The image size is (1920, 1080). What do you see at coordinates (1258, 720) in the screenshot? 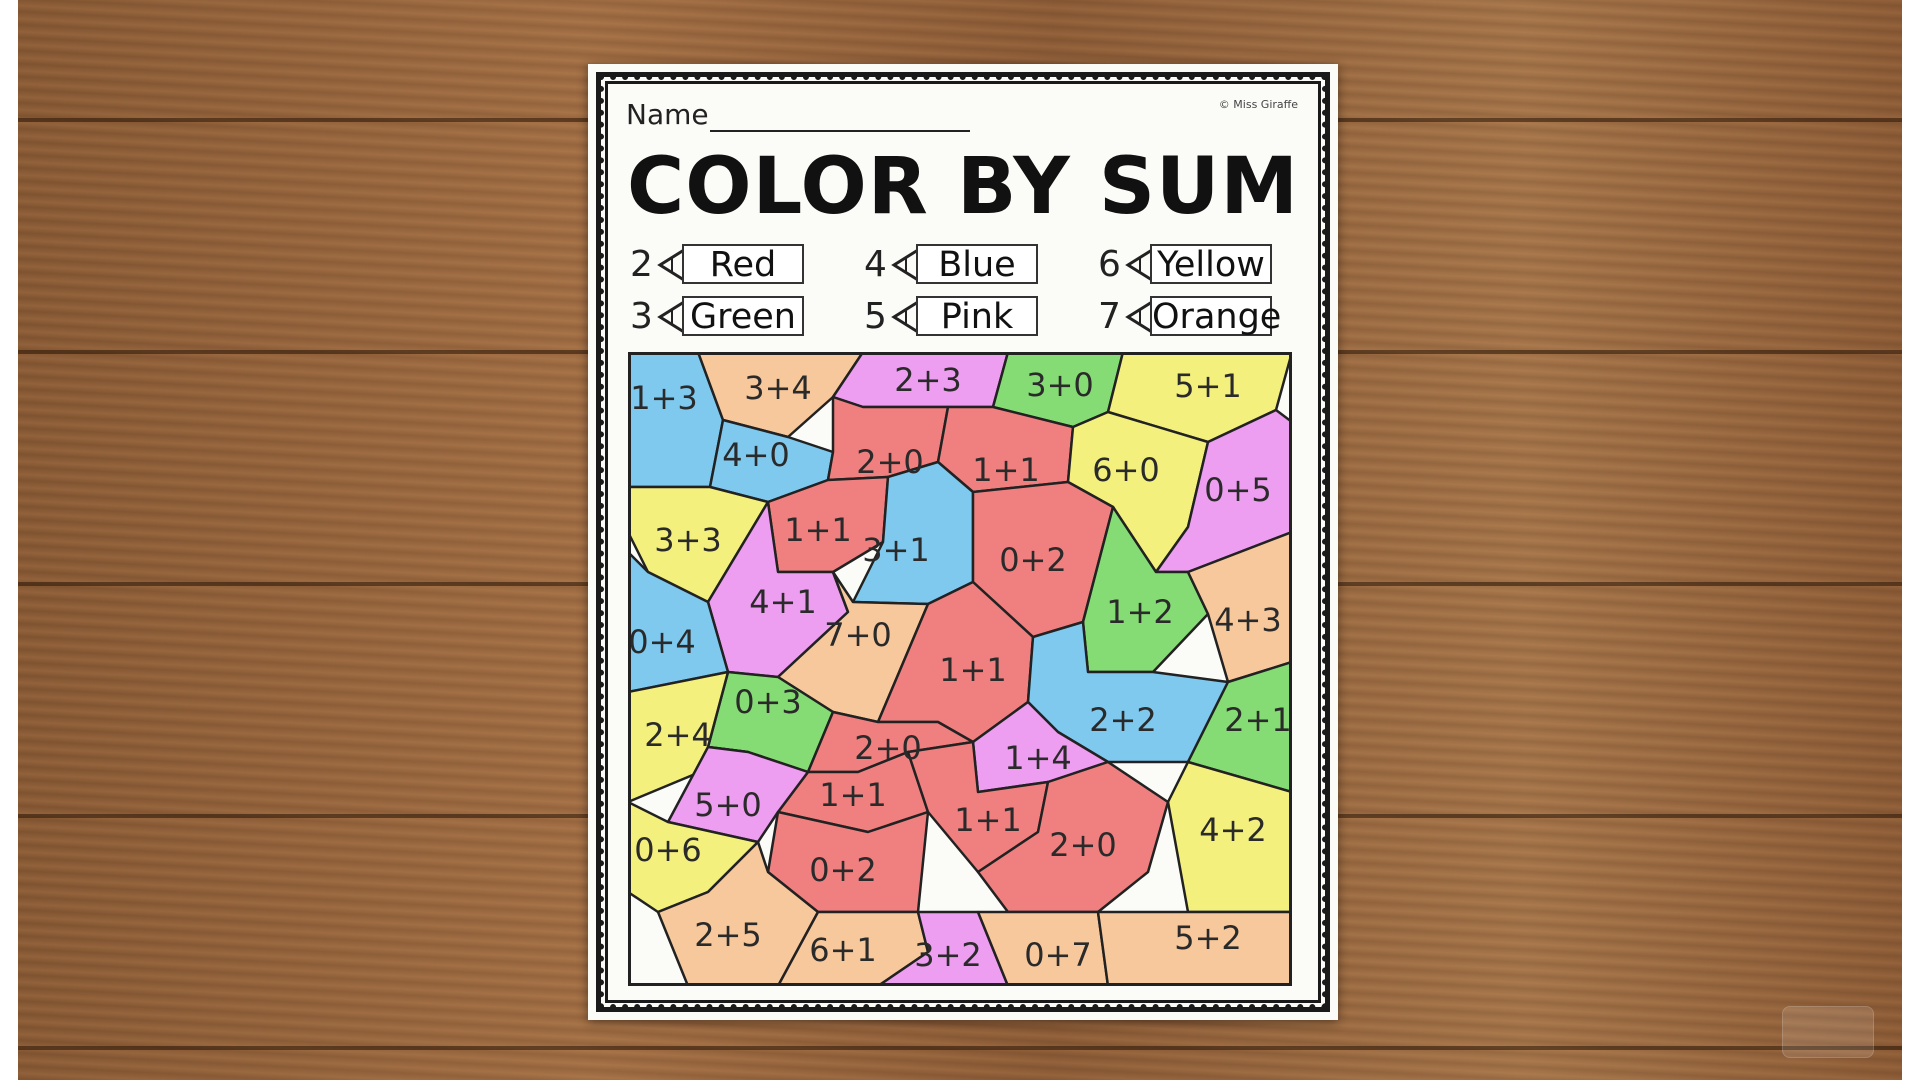
I see `puzzle-cell-label: 2+1` at bounding box center [1258, 720].